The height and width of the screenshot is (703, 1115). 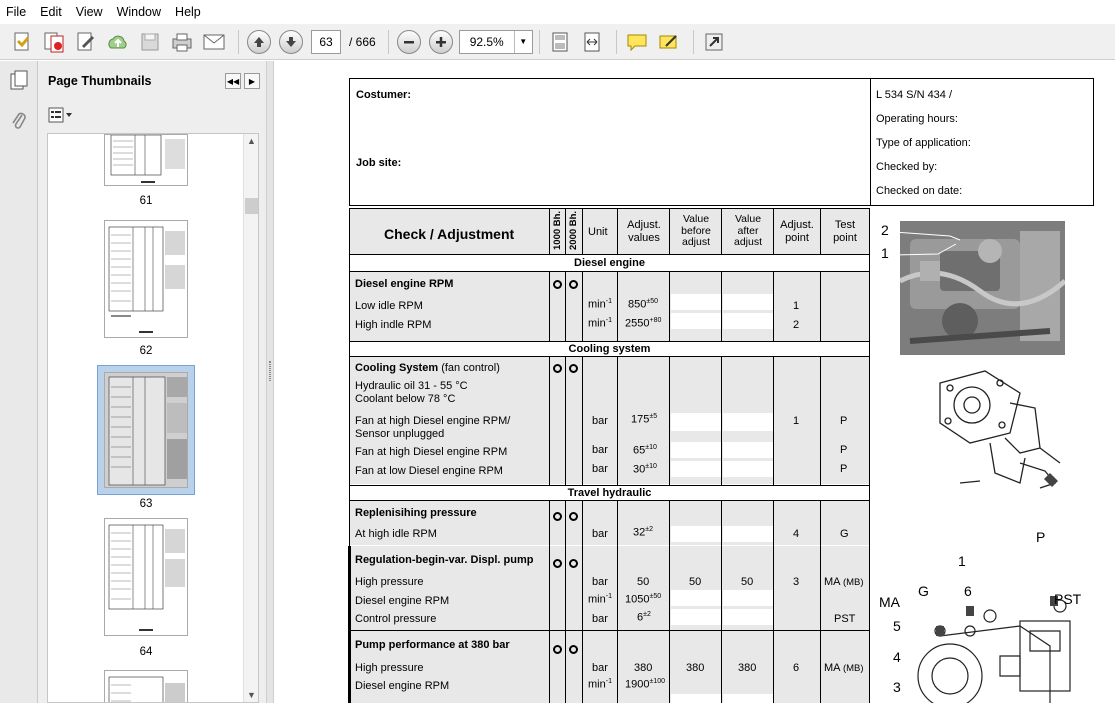 I want to click on page-number-input: 63, so click(x=326, y=41).